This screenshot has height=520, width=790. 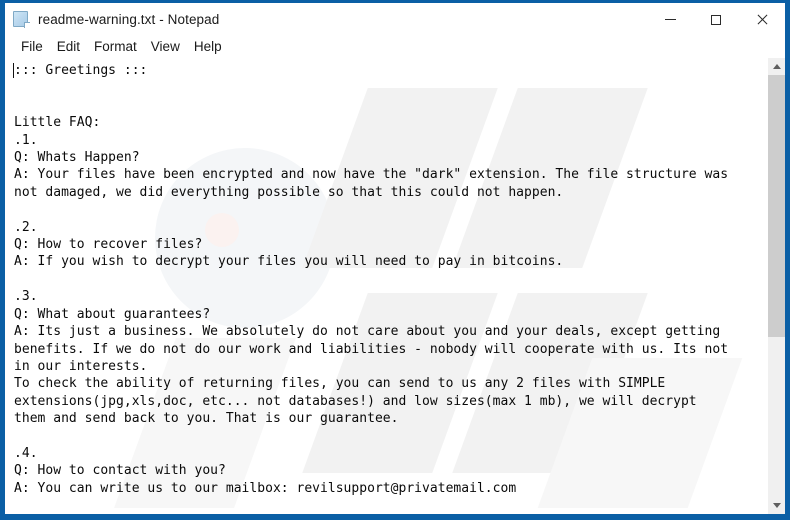 I want to click on scroll-down-button, so click(x=776, y=505).